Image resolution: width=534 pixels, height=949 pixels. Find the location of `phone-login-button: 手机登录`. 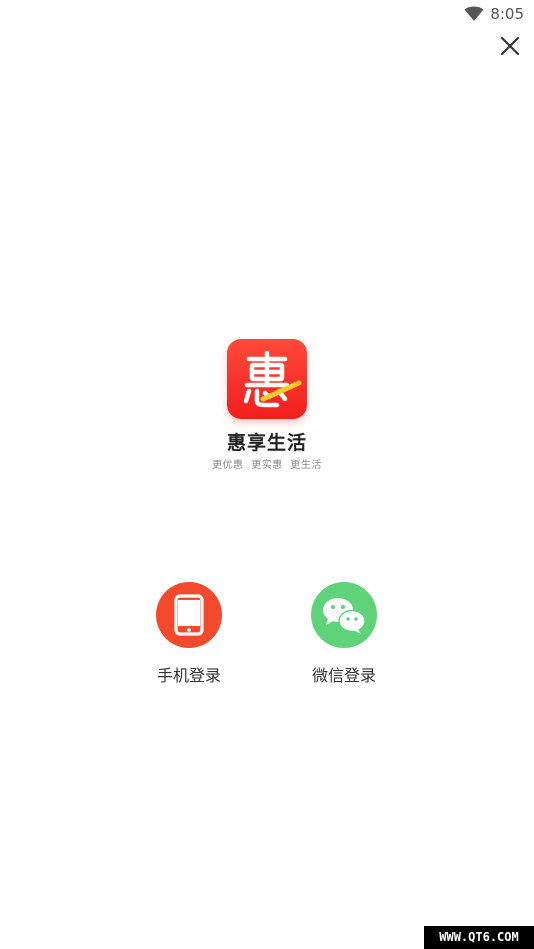

phone-login-button: 手机登录 is located at coordinates (189, 634).